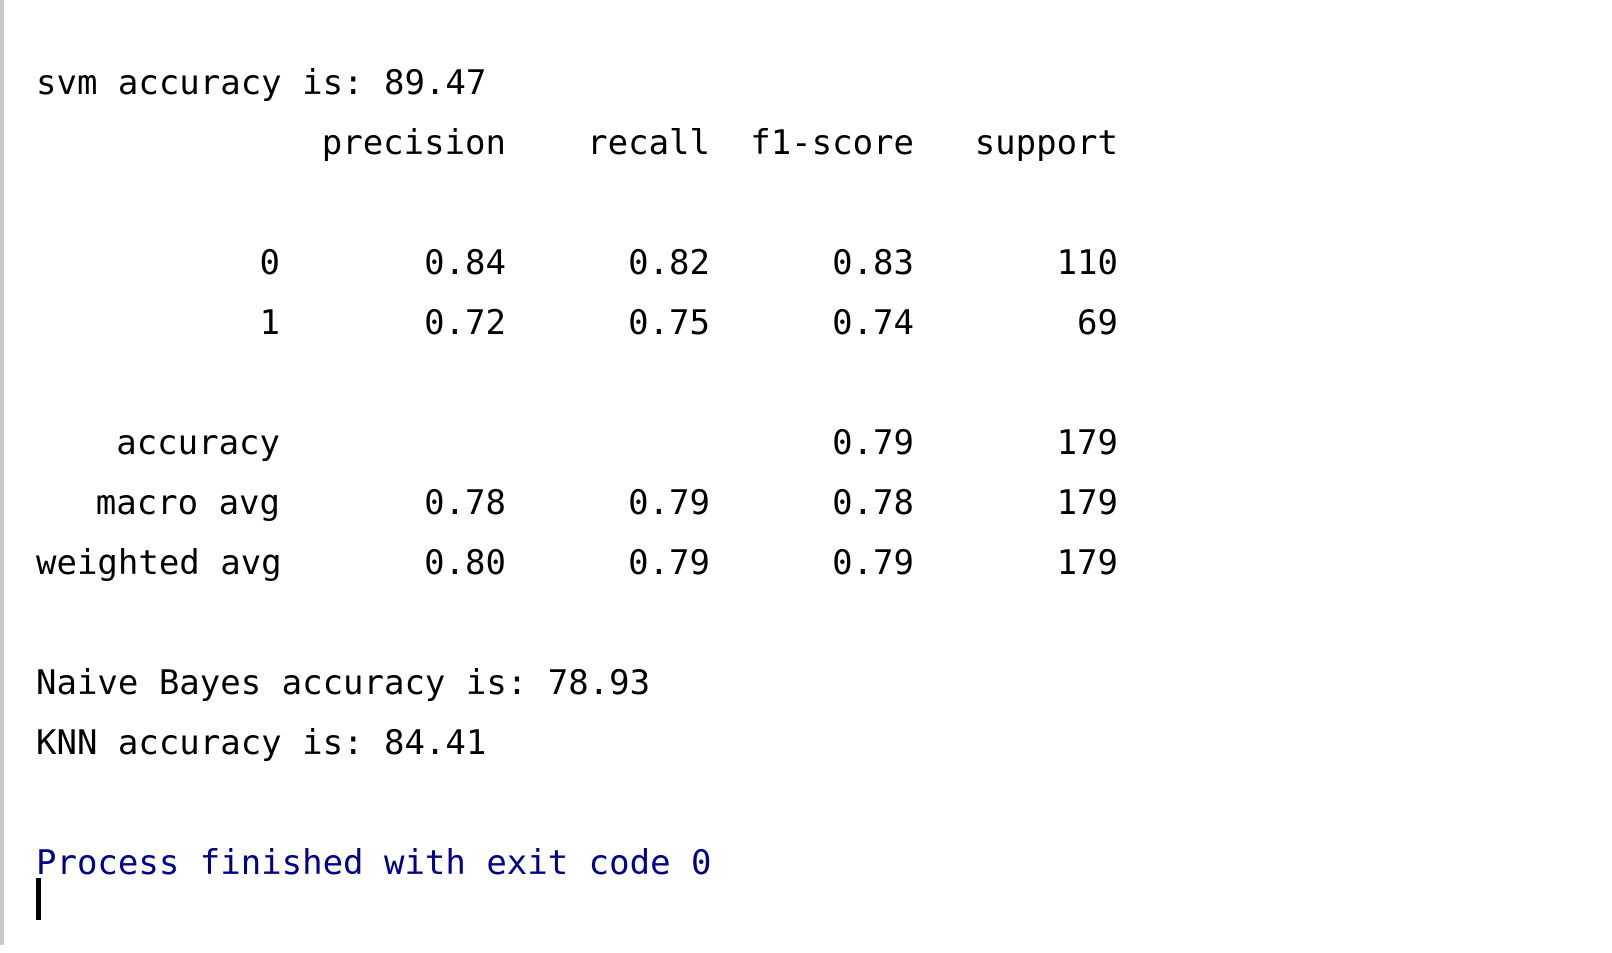 The height and width of the screenshot is (953, 1612). What do you see at coordinates (374, 863) in the screenshot?
I see `process-finished-line: Process finished with exit code 0` at bounding box center [374, 863].